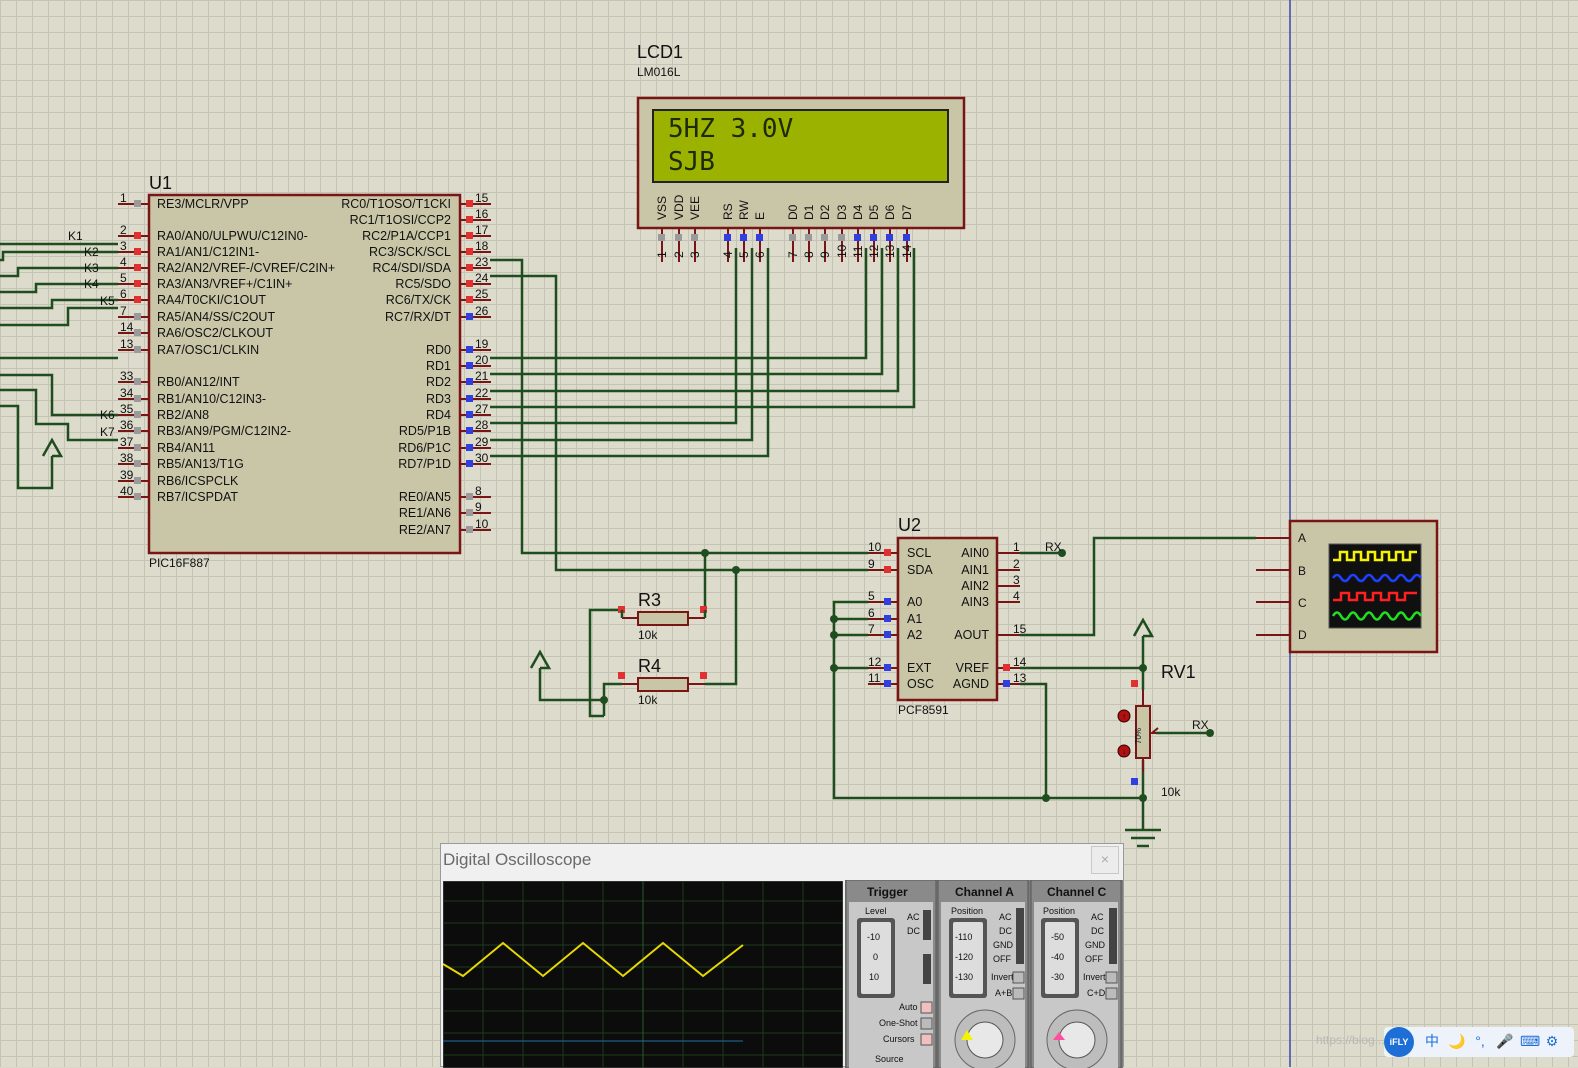  Describe the element at coordinates (649, 600) in the screenshot. I see `r3-ref: R3` at that location.